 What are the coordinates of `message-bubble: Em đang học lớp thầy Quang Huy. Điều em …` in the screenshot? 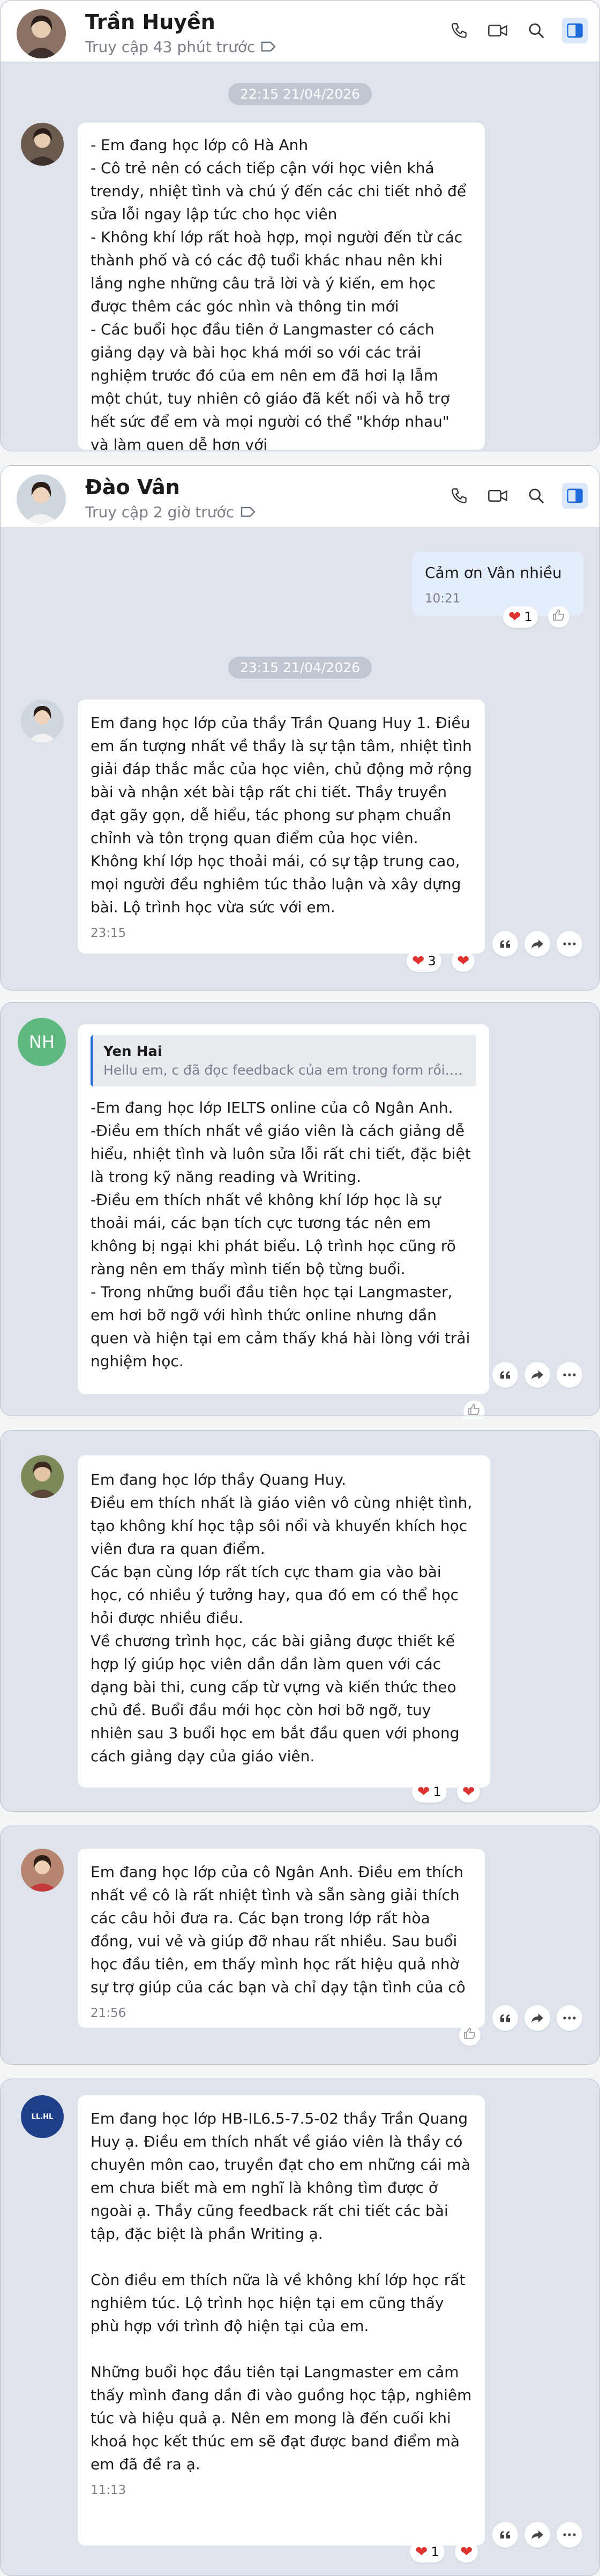 It's located at (284, 1621).